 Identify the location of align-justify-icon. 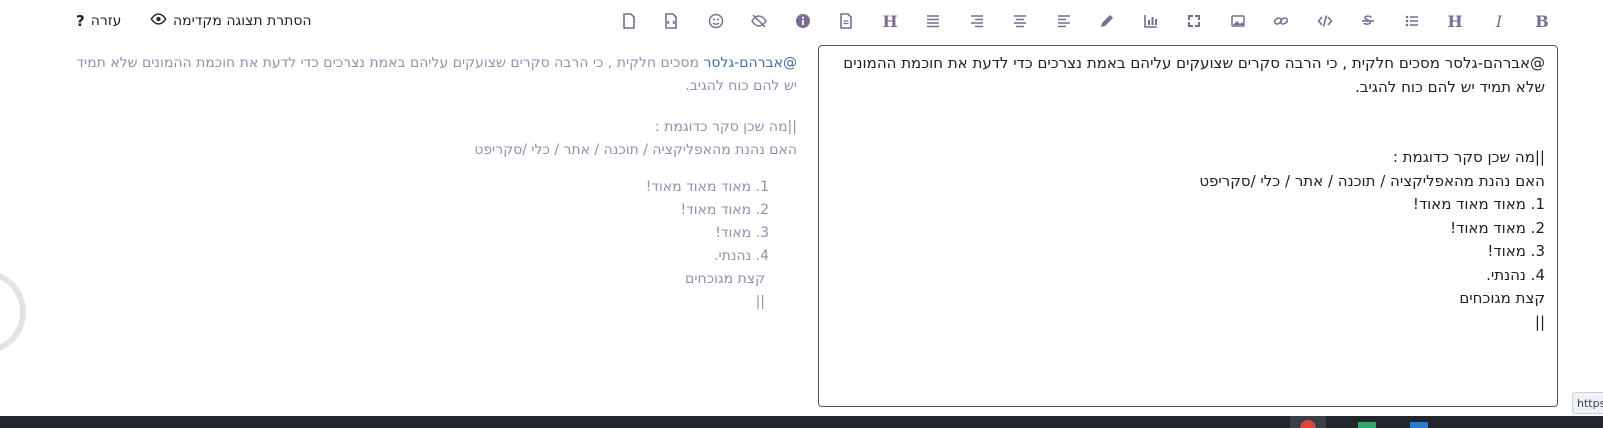
(933, 21).